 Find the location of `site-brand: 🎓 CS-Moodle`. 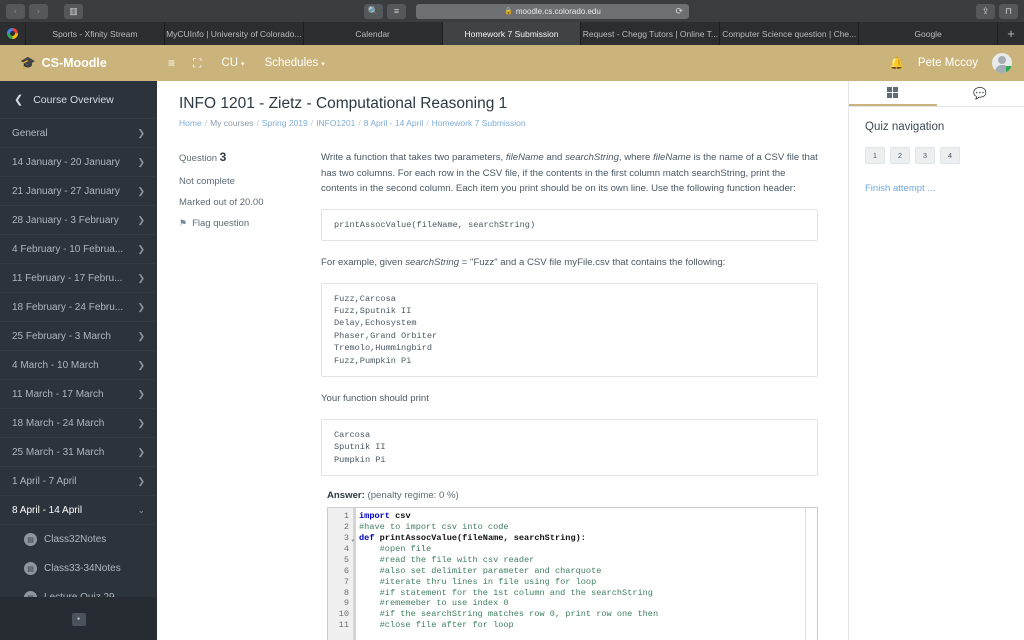

site-brand: 🎓 CS-Moodle is located at coordinates (80, 63).